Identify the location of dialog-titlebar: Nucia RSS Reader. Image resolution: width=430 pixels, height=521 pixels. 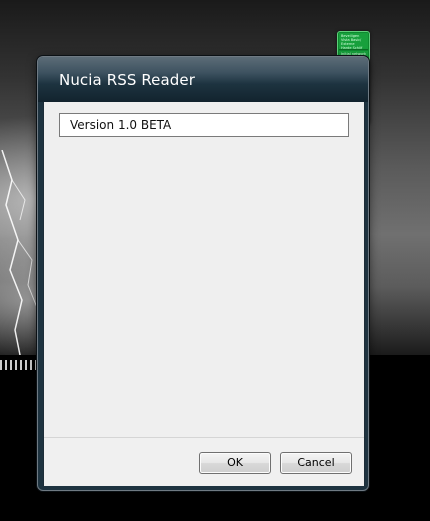
(203, 79).